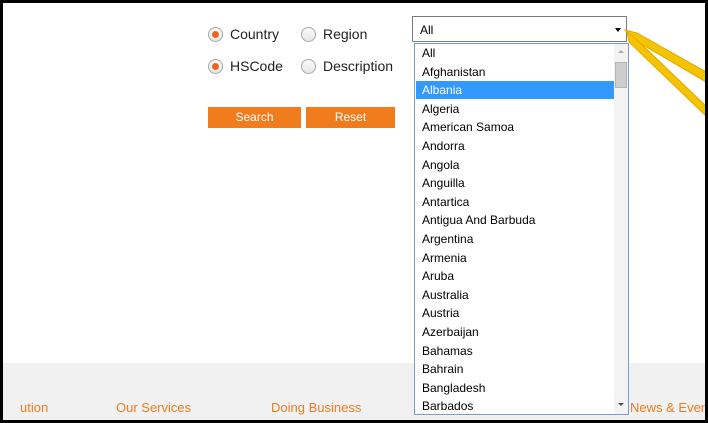 The width and height of the screenshot is (708, 423). What do you see at coordinates (515, 90) in the screenshot?
I see `dropdown-option: Albania` at bounding box center [515, 90].